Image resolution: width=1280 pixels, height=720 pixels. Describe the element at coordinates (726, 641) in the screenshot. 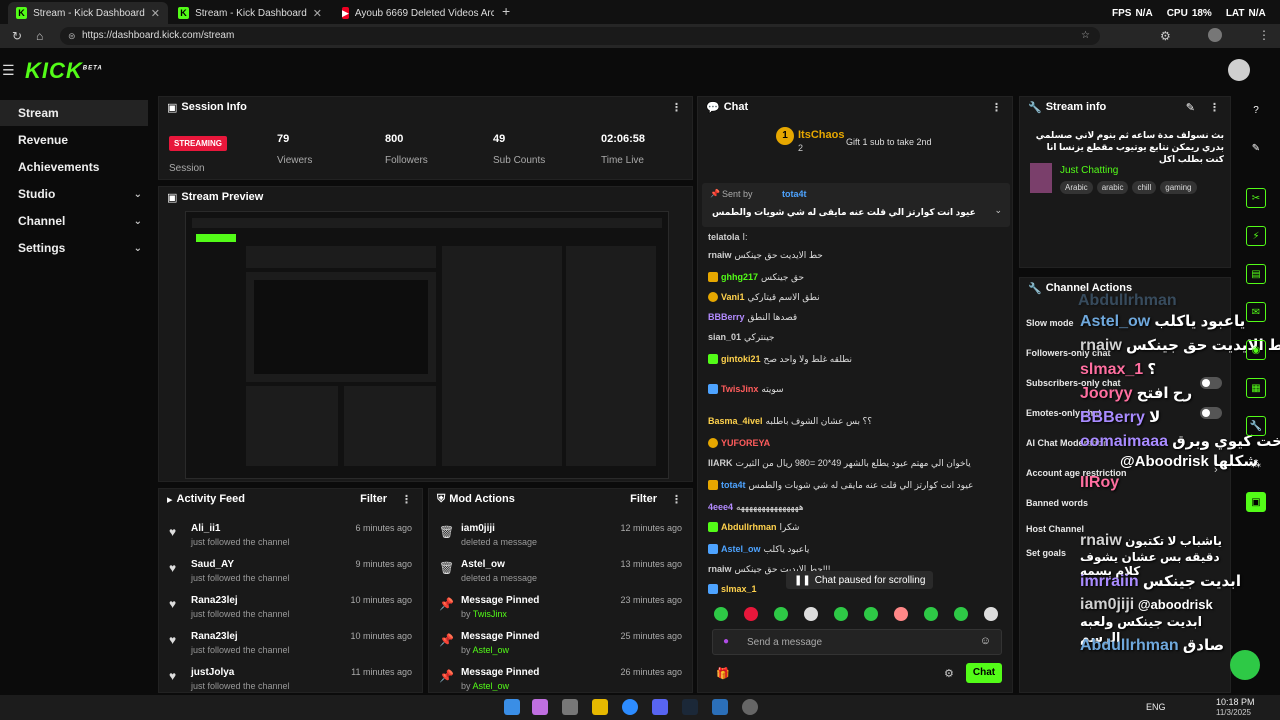

I see `mic-icon: ●` at that location.